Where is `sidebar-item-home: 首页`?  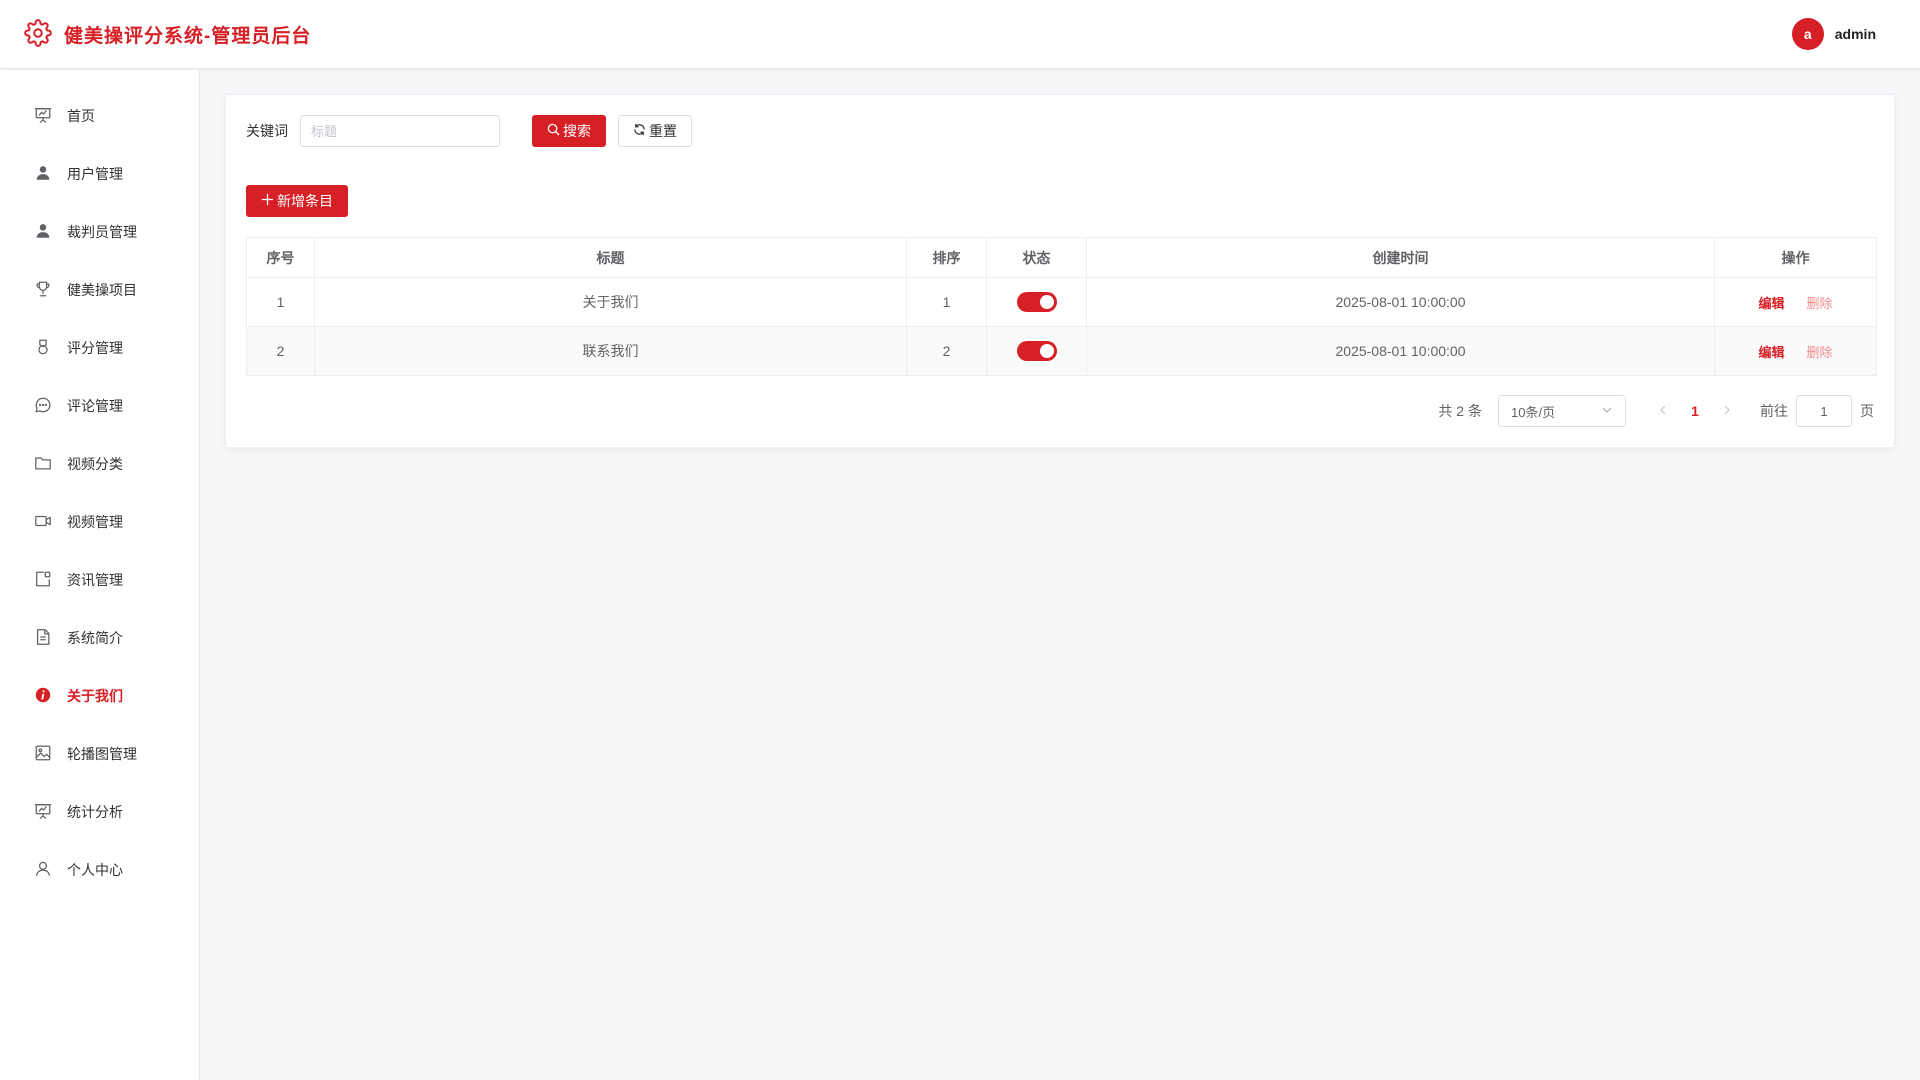 sidebar-item-home: 首页 is located at coordinates (99, 116).